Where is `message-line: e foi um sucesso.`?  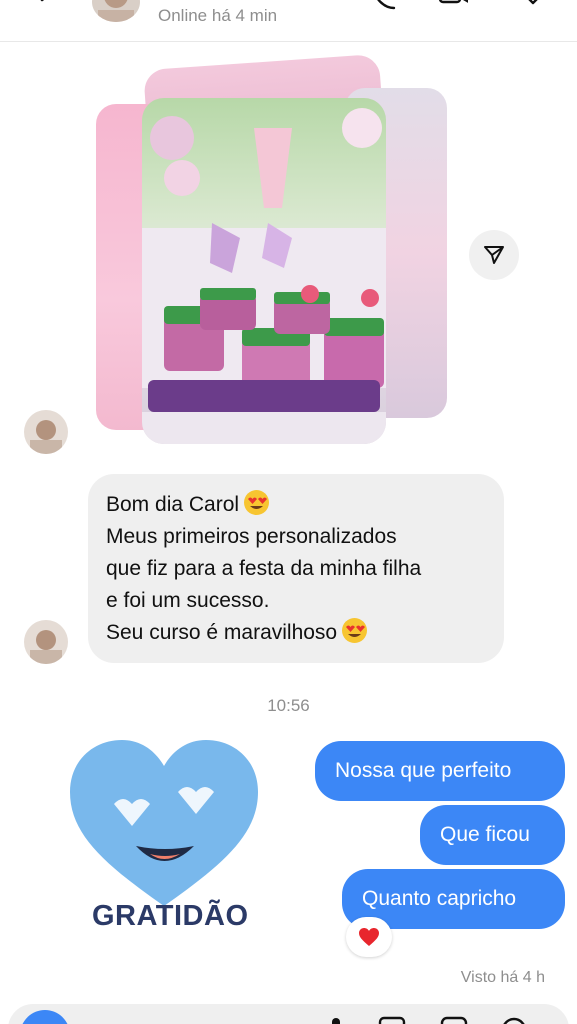
message-line: e foi um sucesso. is located at coordinates (188, 600).